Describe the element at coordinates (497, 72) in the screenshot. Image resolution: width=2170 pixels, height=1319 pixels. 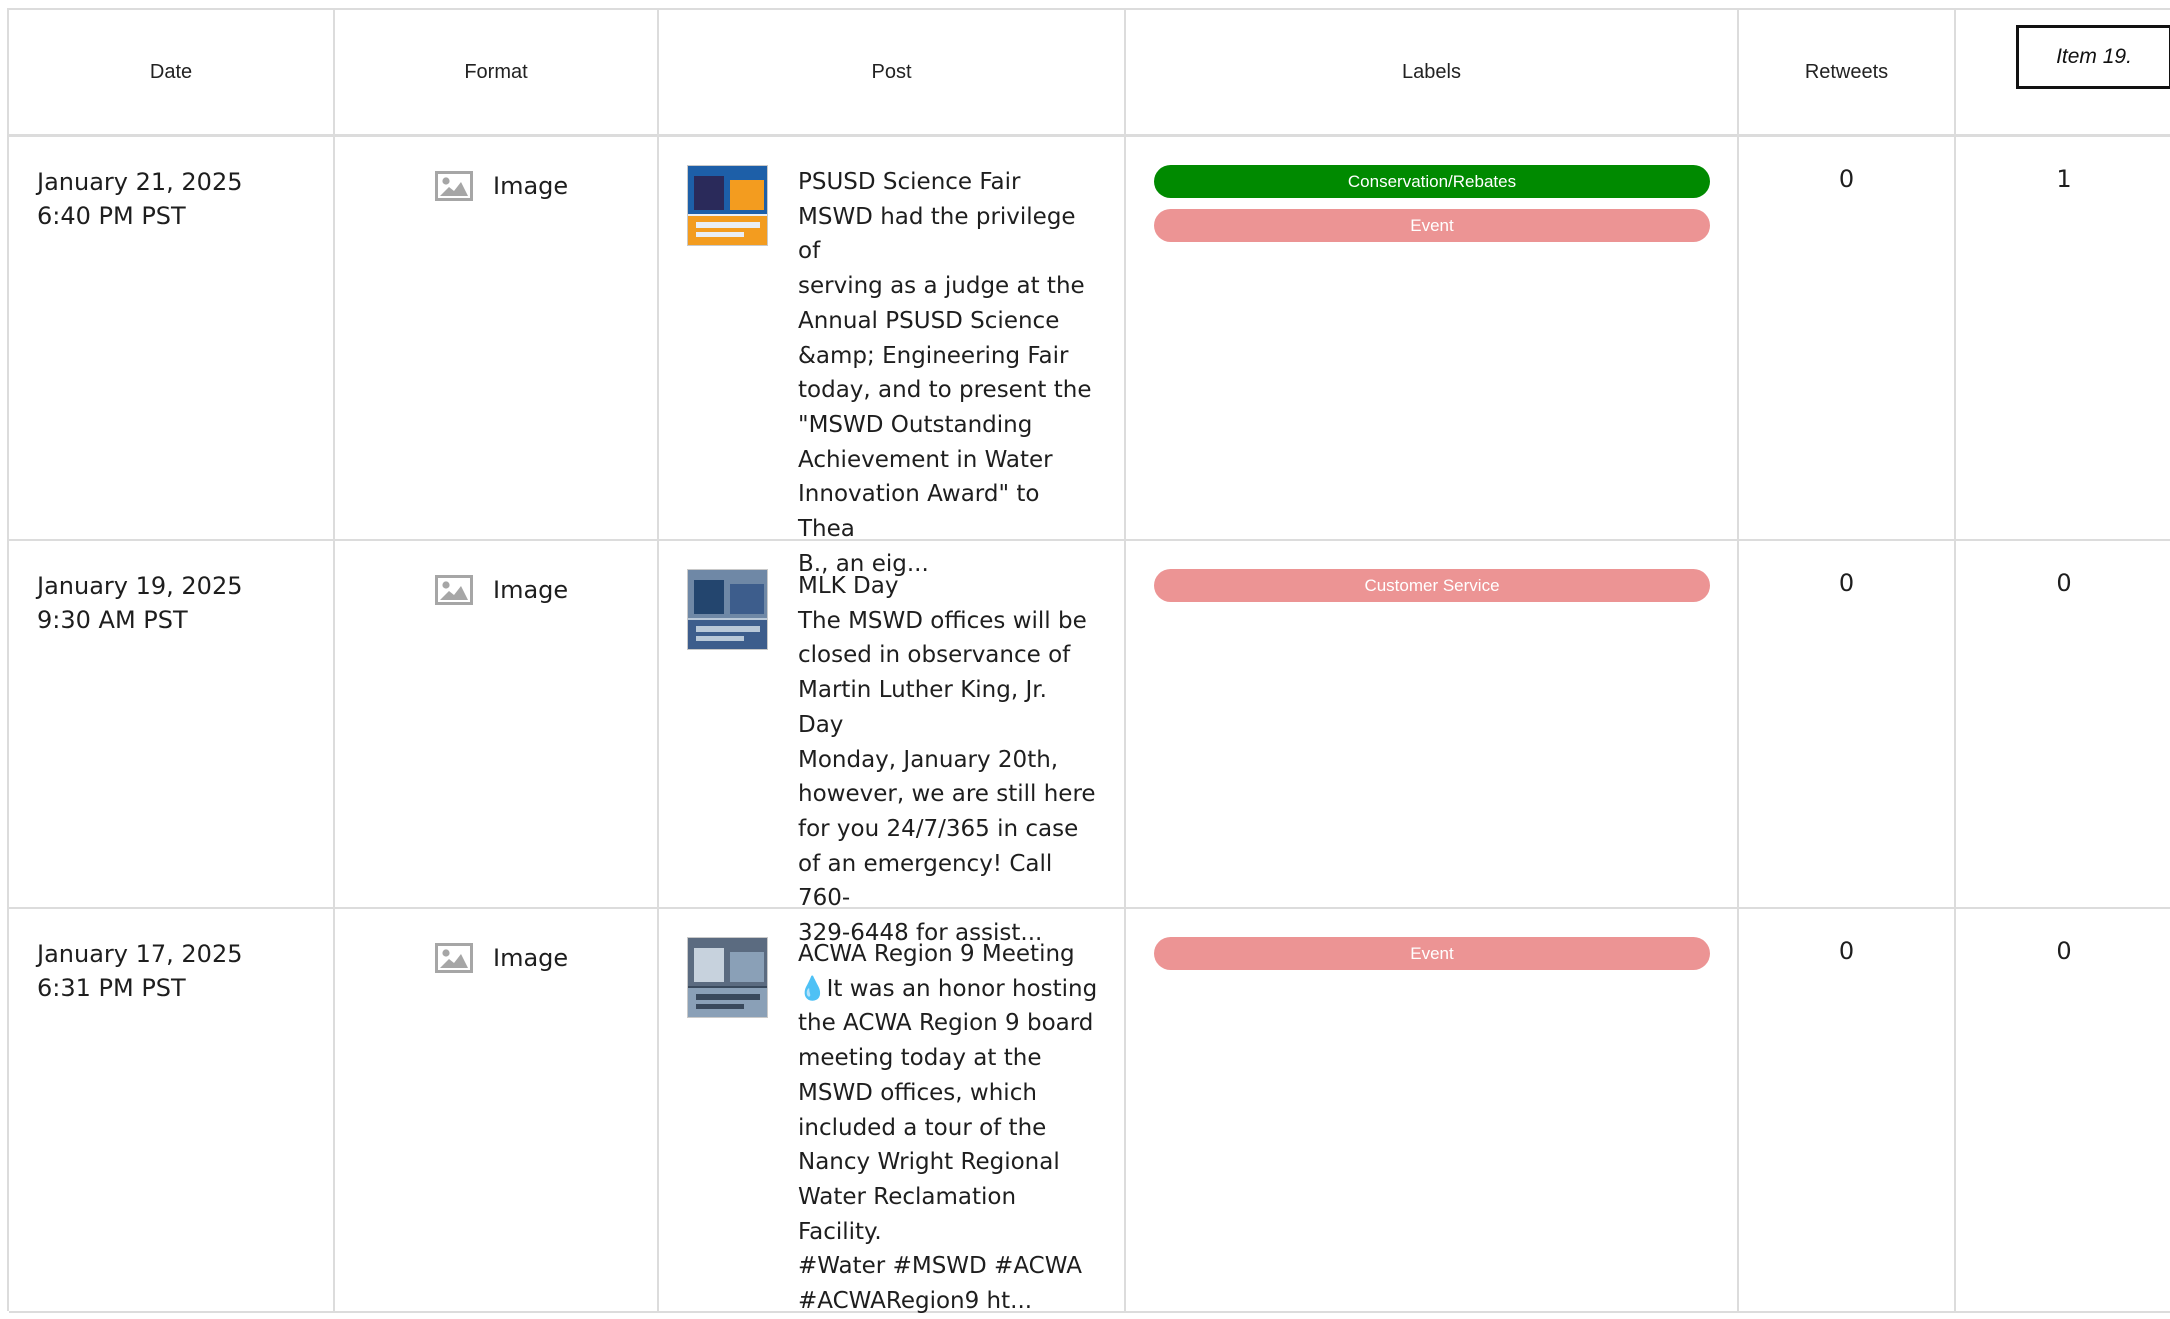
I see `column-header-format: Format` at that location.